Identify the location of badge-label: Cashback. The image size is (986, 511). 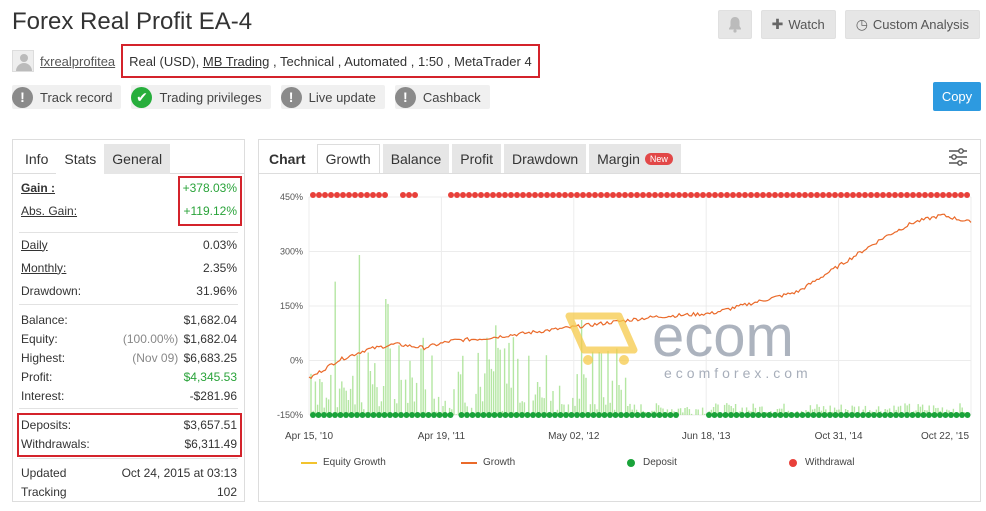
(451, 97).